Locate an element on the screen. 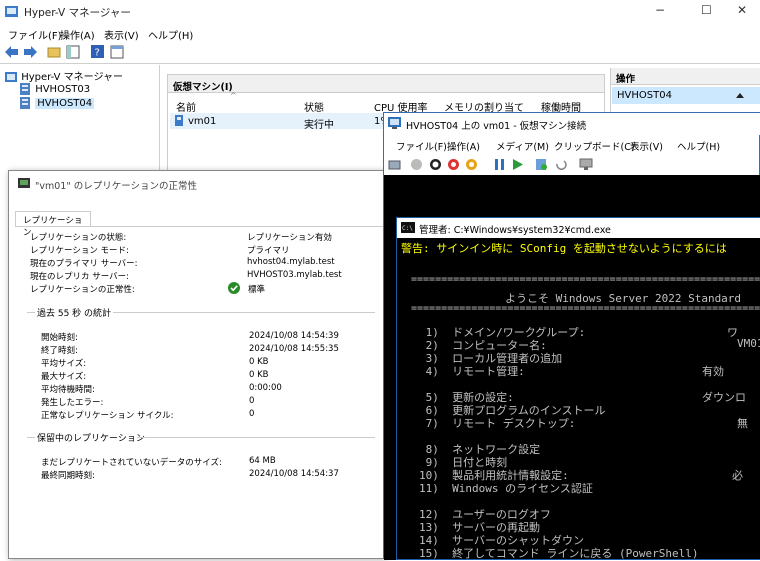  sconfig-menu-item: 11) Windows のライセンス認証 is located at coordinates (506, 488).